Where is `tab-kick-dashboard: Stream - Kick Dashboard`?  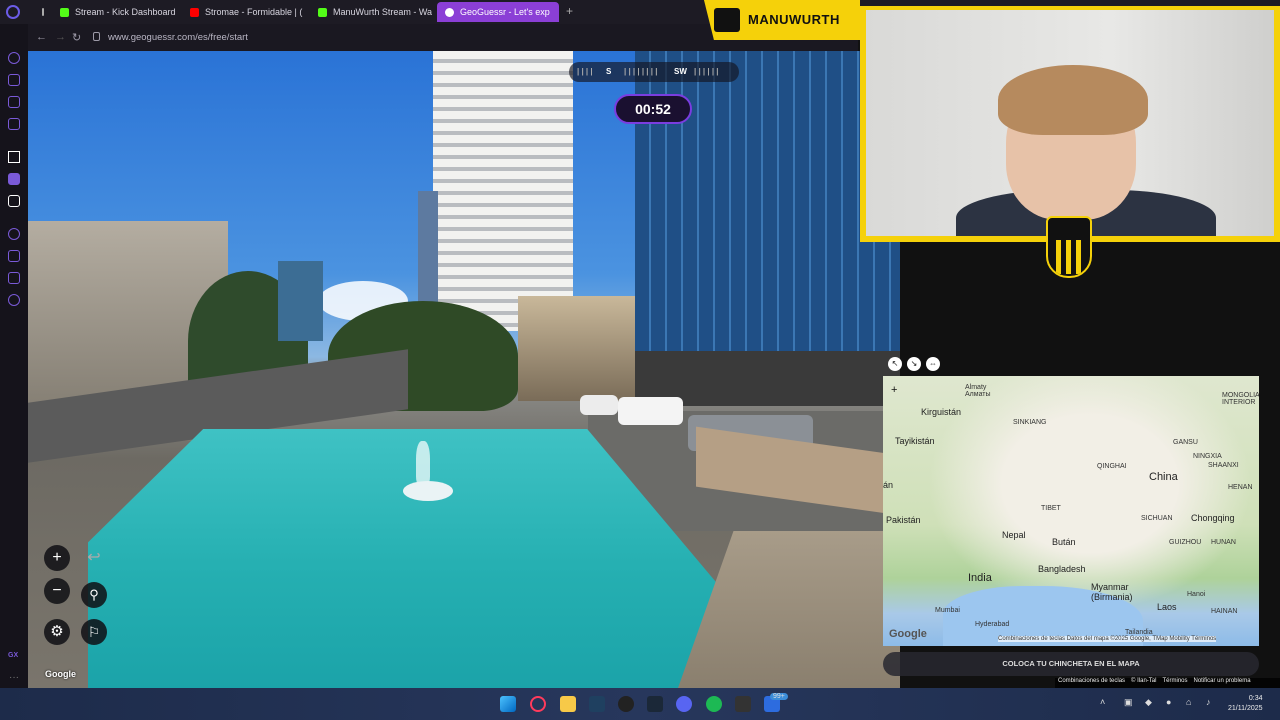
tab-kick-dashboard: Stream - Kick Dashboard is located at coordinates (117, 12).